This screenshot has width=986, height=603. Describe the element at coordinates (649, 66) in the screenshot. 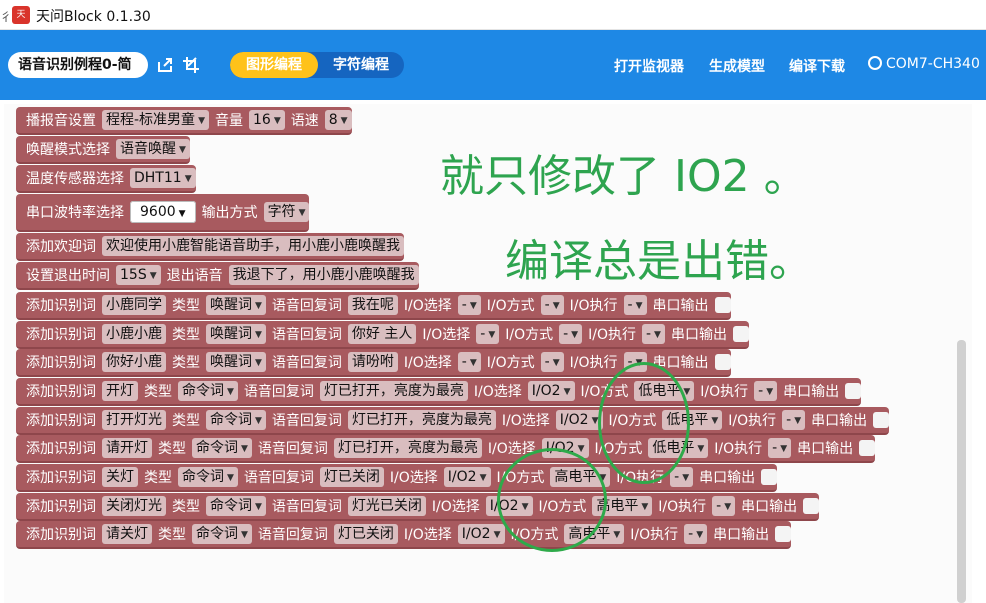

I see `open-monitor-button: 打开监视器` at that location.